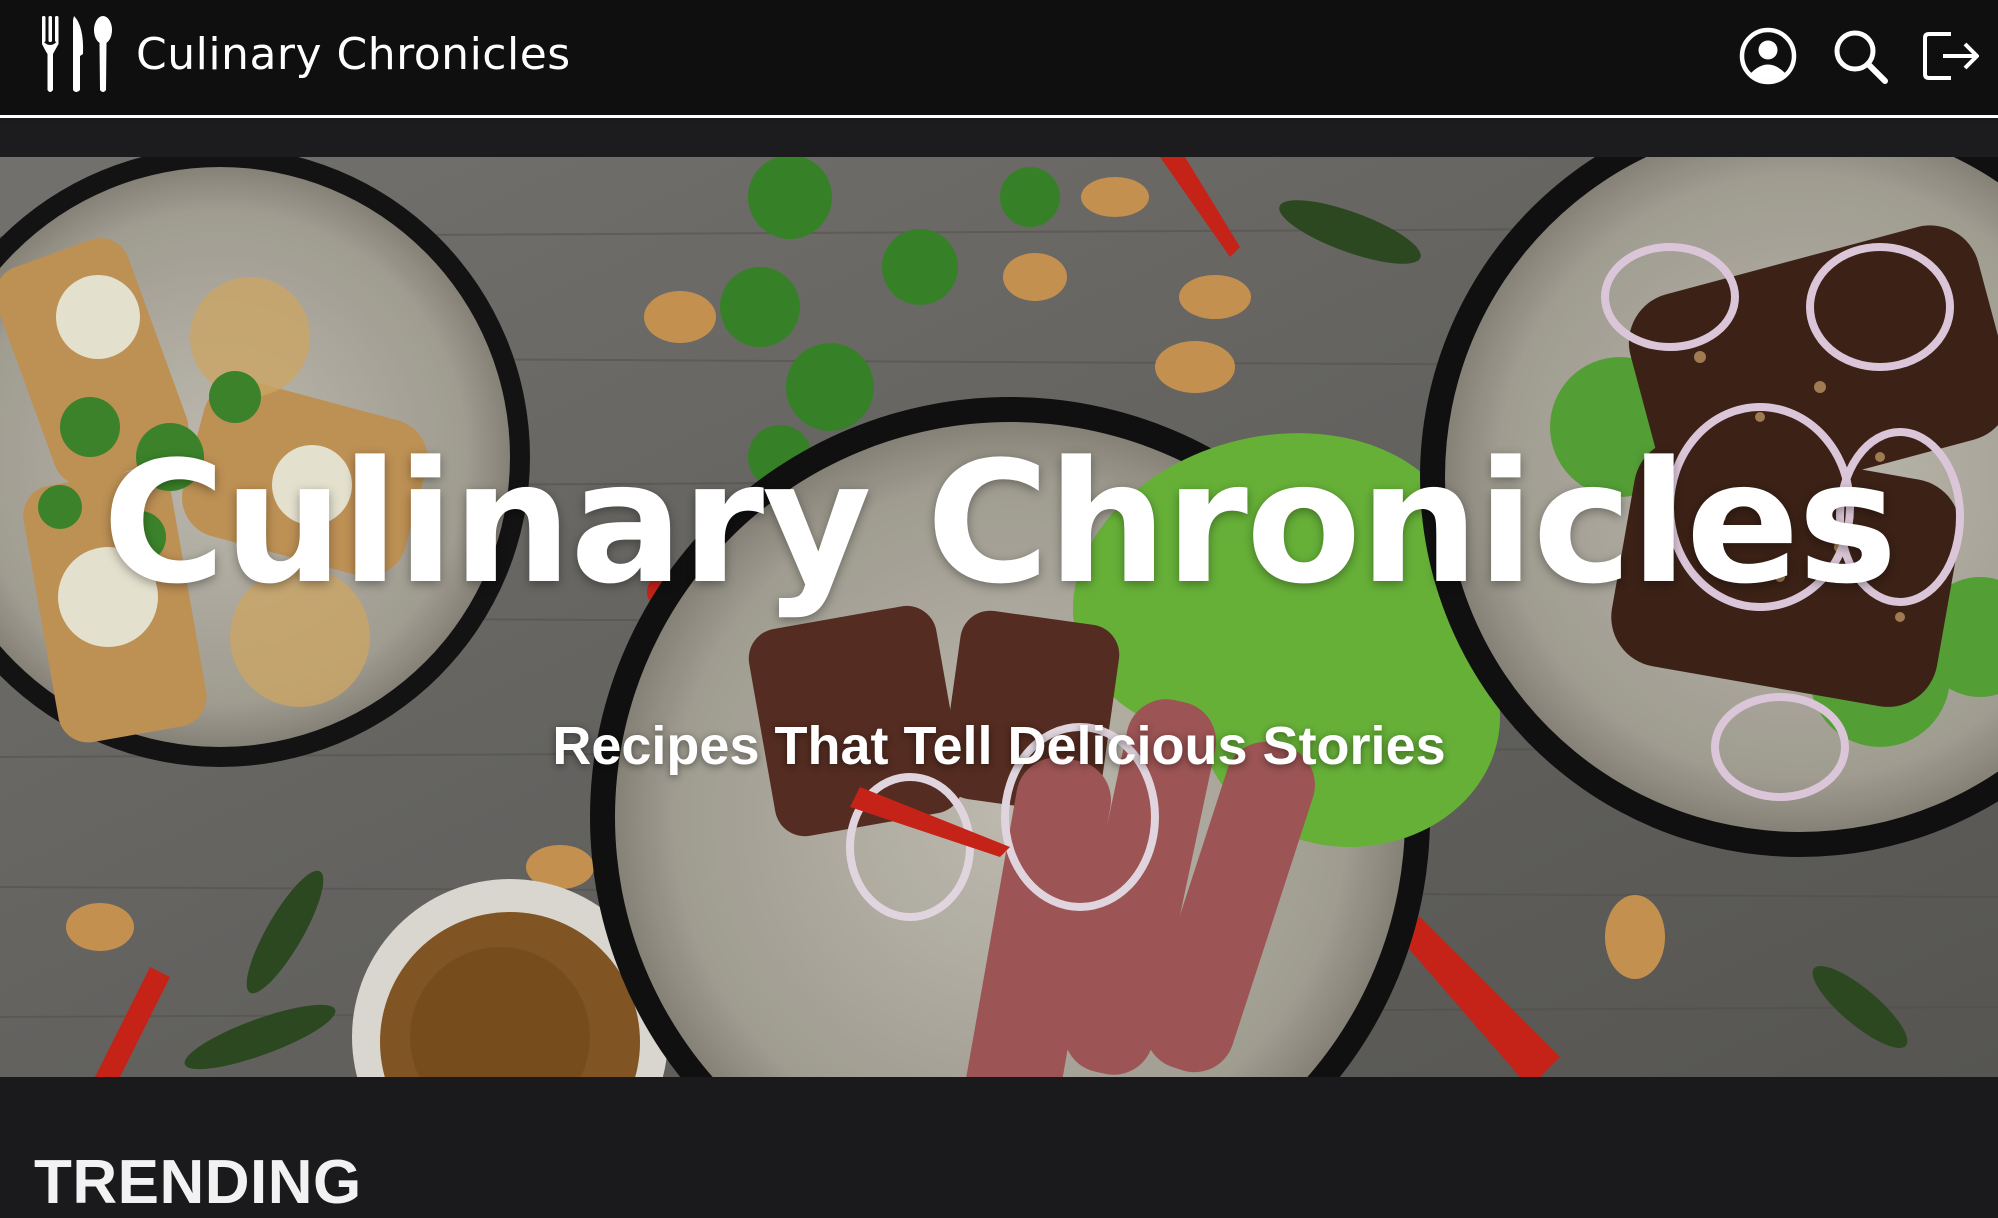  Describe the element at coordinates (999, 523) in the screenshot. I see `hero-title: Culinary Chronicles` at that location.